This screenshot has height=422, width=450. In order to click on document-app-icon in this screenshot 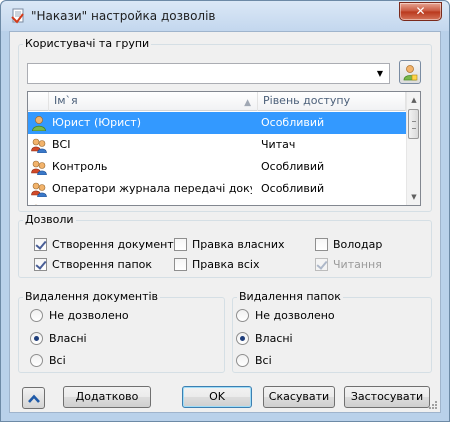, I will do `click(17, 16)`.